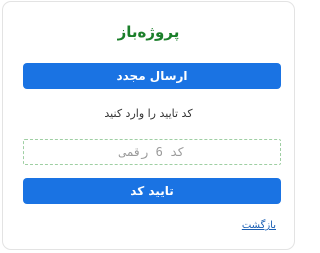 Image resolution: width=320 pixels, height=253 pixels. I want to click on verification-code-input, so click(152, 152).